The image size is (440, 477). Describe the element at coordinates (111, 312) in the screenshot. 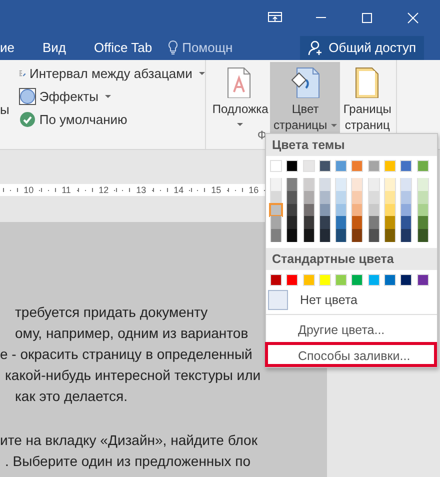

I see `text-line: требуется придать документу` at that location.